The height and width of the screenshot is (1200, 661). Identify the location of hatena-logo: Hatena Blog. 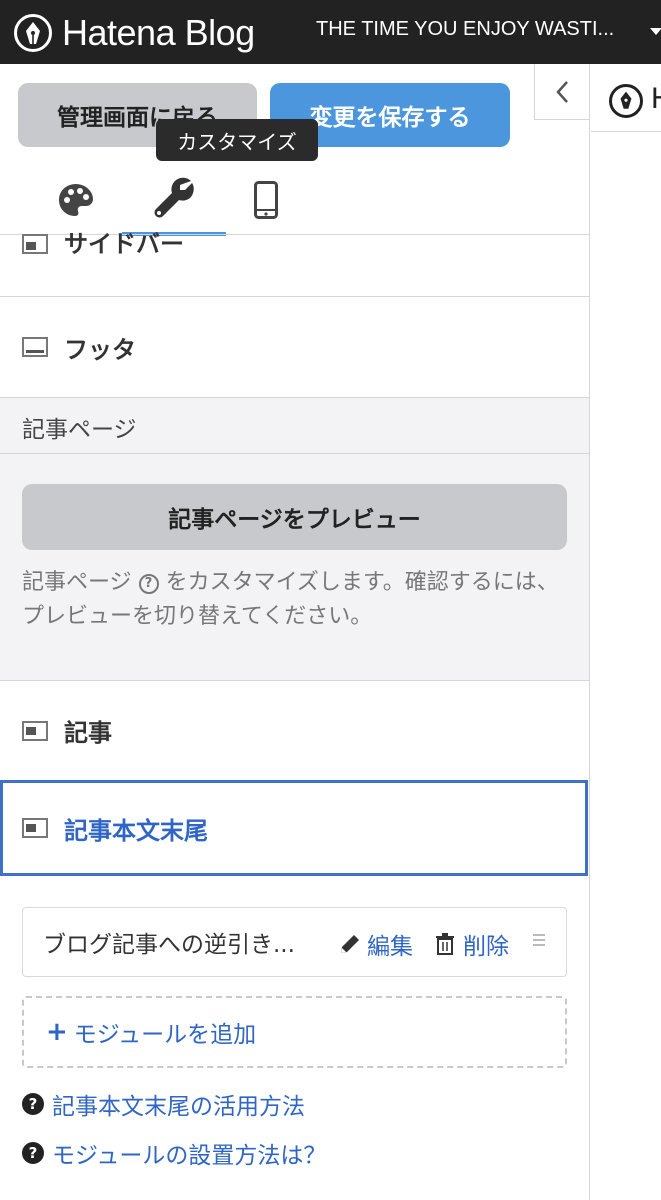
(134, 33).